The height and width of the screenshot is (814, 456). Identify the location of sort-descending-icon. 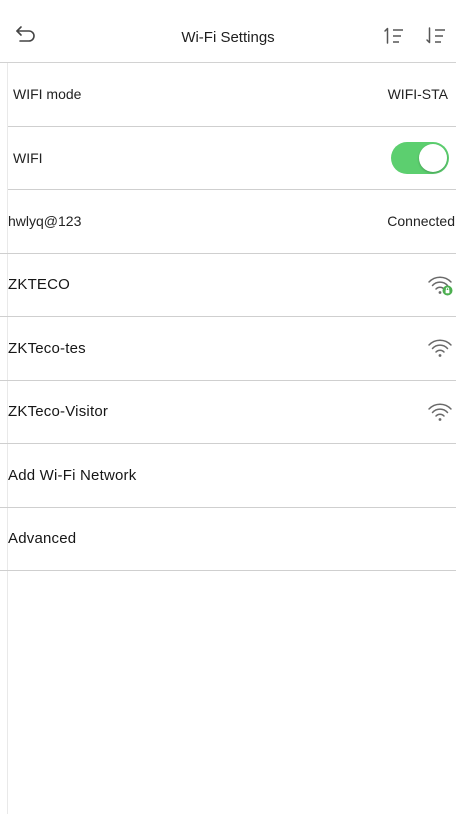
(436, 36).